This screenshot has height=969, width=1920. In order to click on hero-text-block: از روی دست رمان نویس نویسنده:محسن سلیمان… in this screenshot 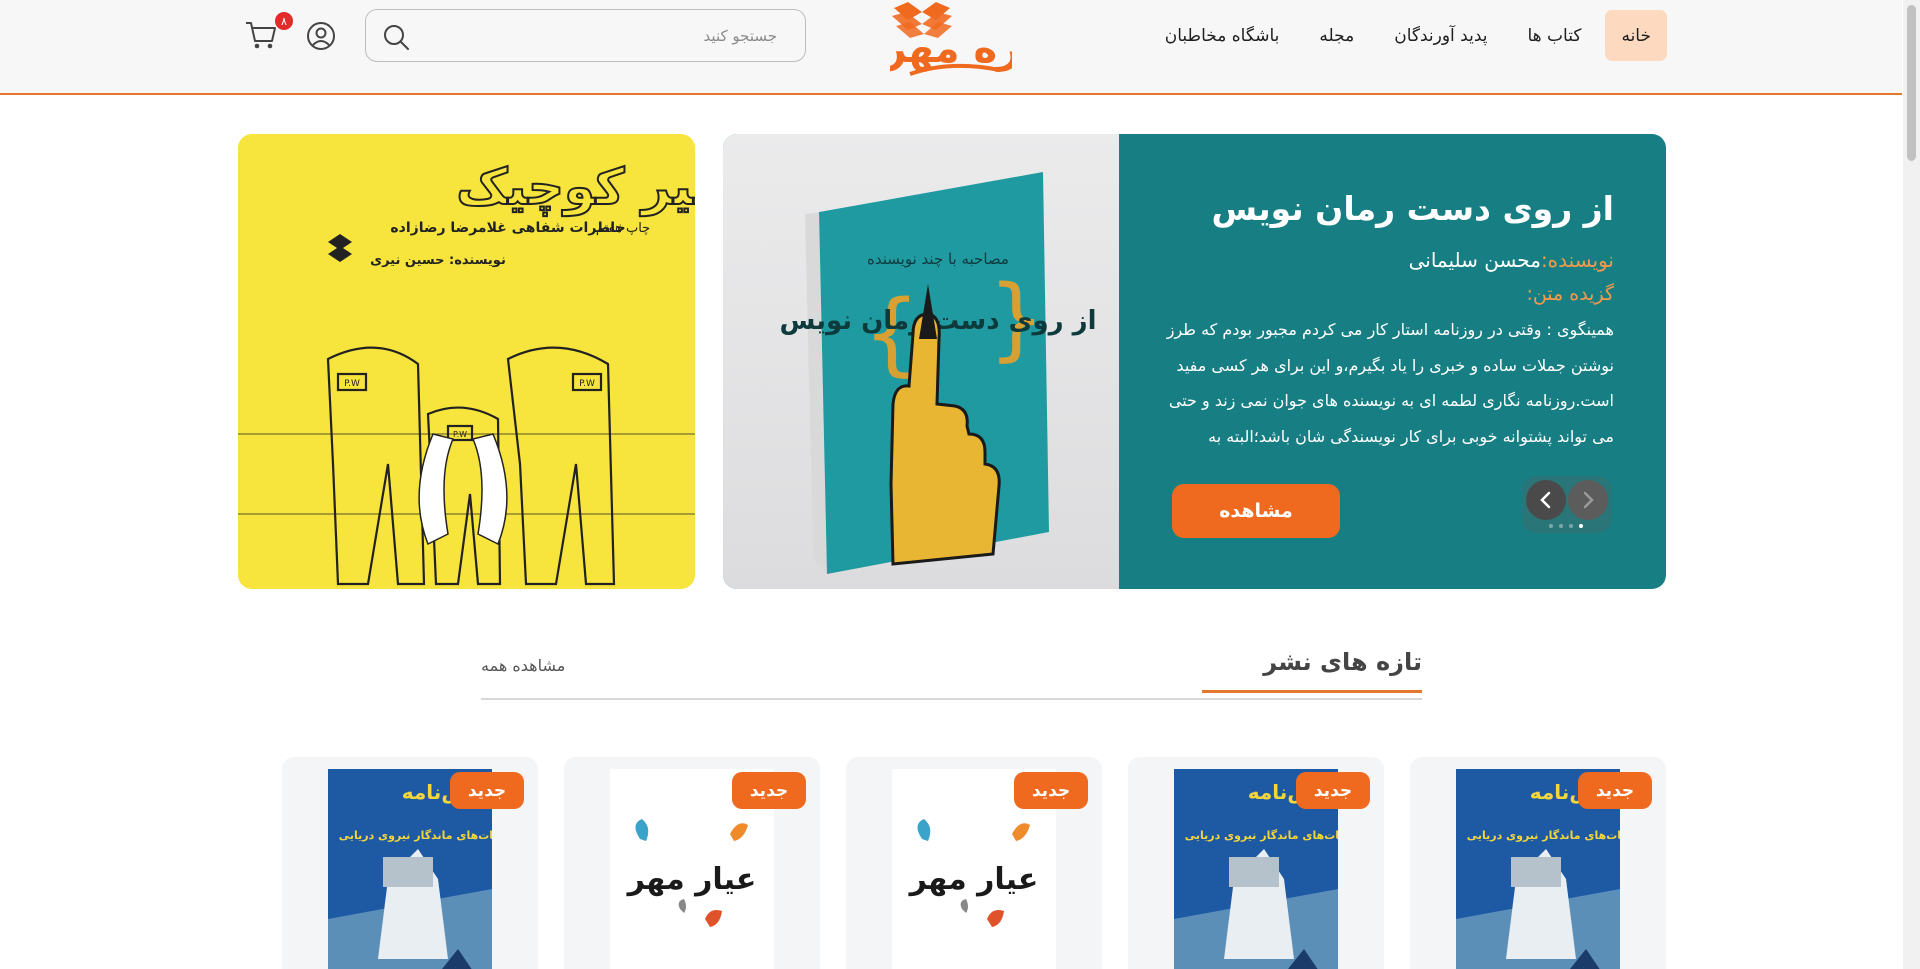, I will do `click(1379, 319)`.